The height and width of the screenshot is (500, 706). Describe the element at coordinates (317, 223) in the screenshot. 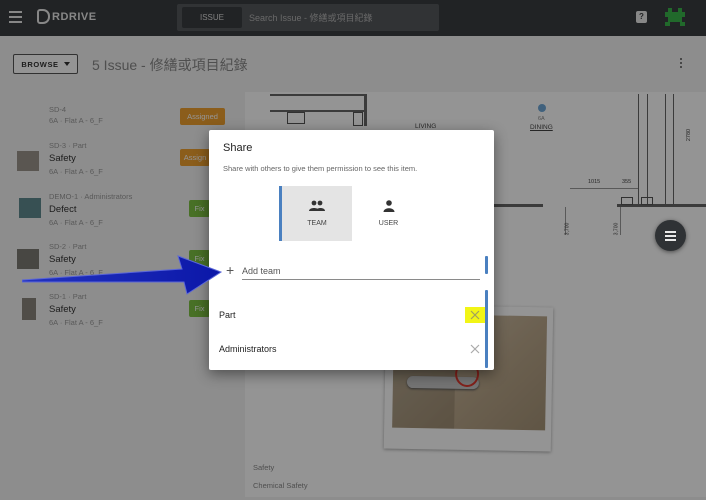

I see `tab-team-label: TEAM` at that location.